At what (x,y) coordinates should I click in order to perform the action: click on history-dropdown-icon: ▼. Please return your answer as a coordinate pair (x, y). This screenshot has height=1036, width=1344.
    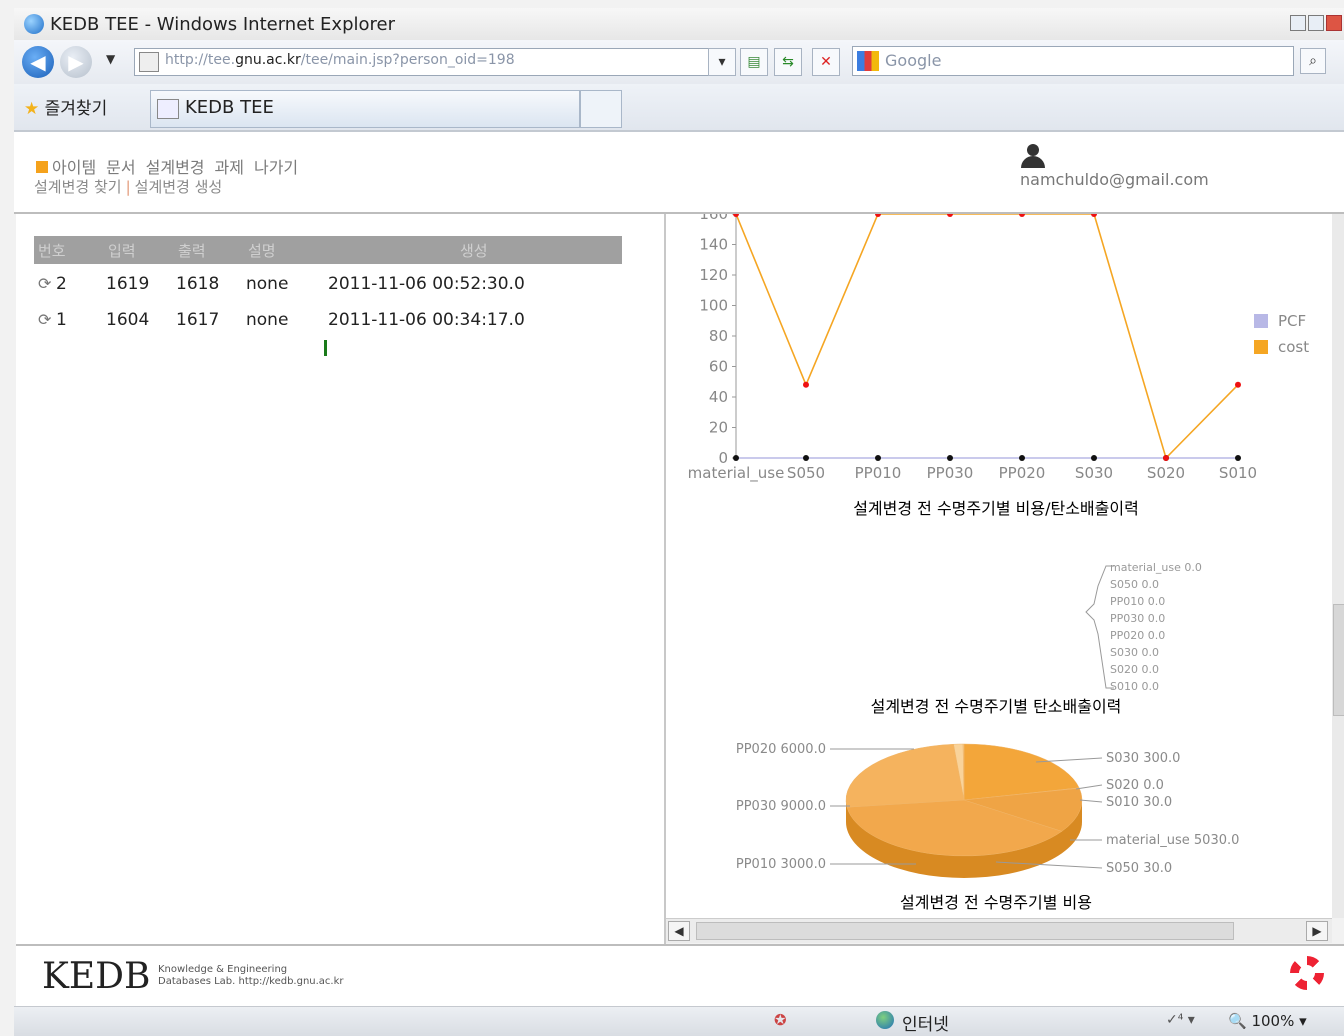
    Looking at the image, I should click on (110, 59).